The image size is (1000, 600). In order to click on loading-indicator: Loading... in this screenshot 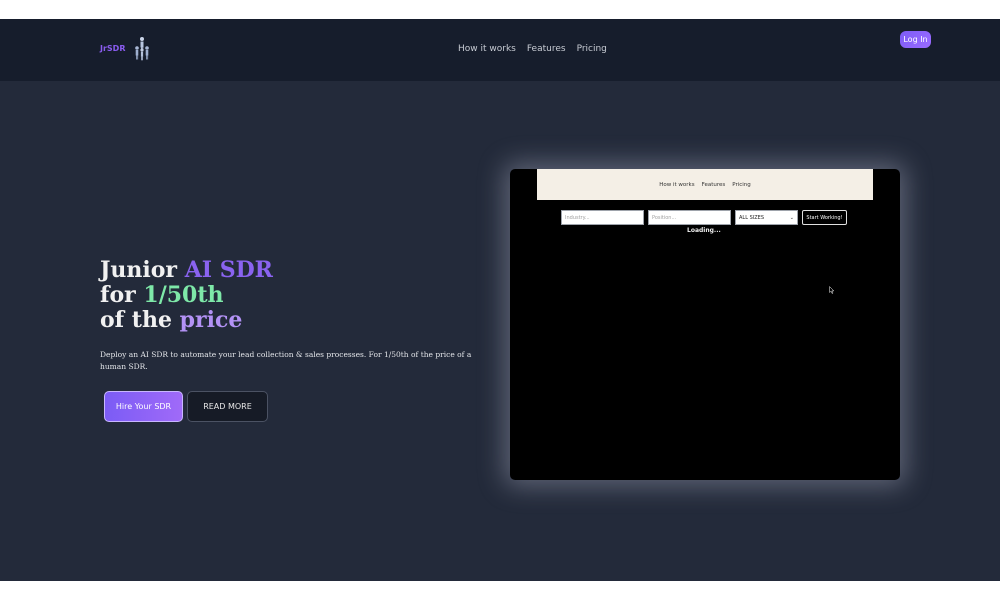, I will do `click(704, 230)`.